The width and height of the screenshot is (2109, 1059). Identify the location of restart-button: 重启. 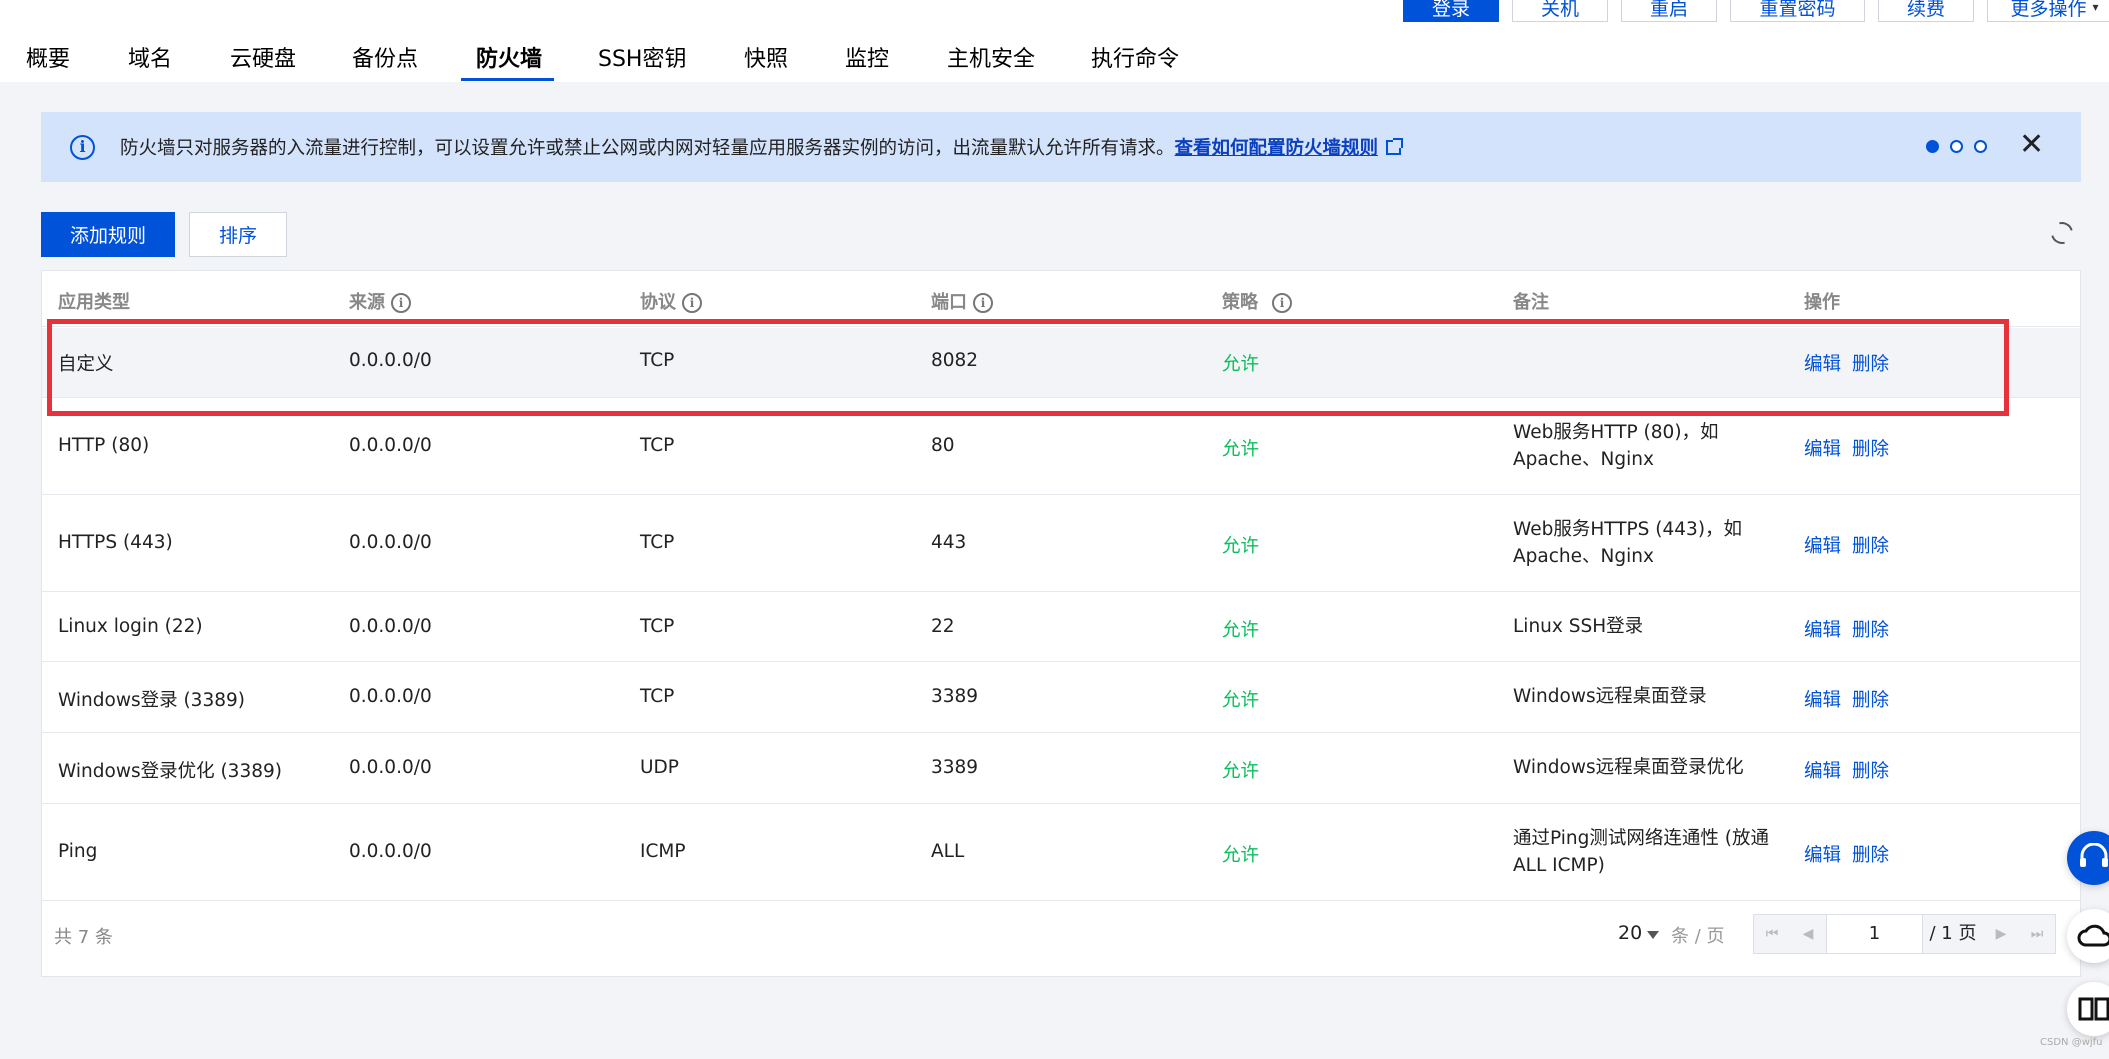
(1669, 11).